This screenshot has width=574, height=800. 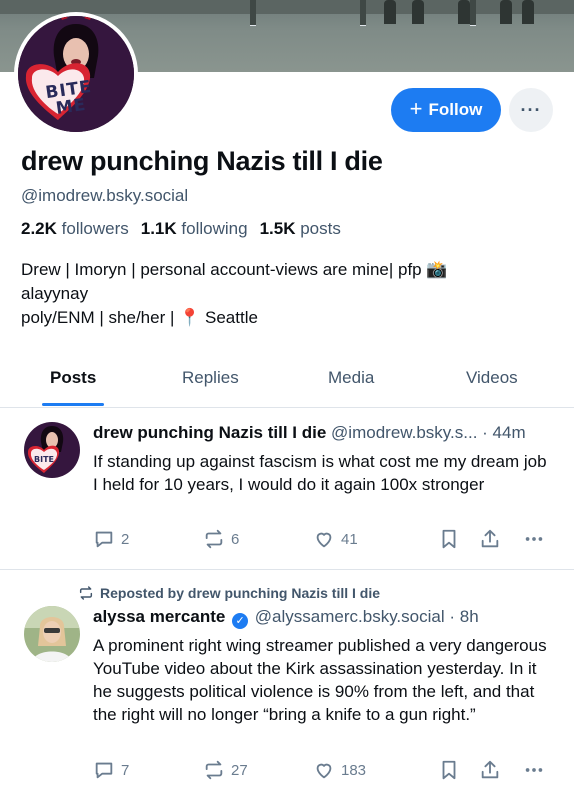 I want to click on reply-count: 7, so click(x=125, y=770).